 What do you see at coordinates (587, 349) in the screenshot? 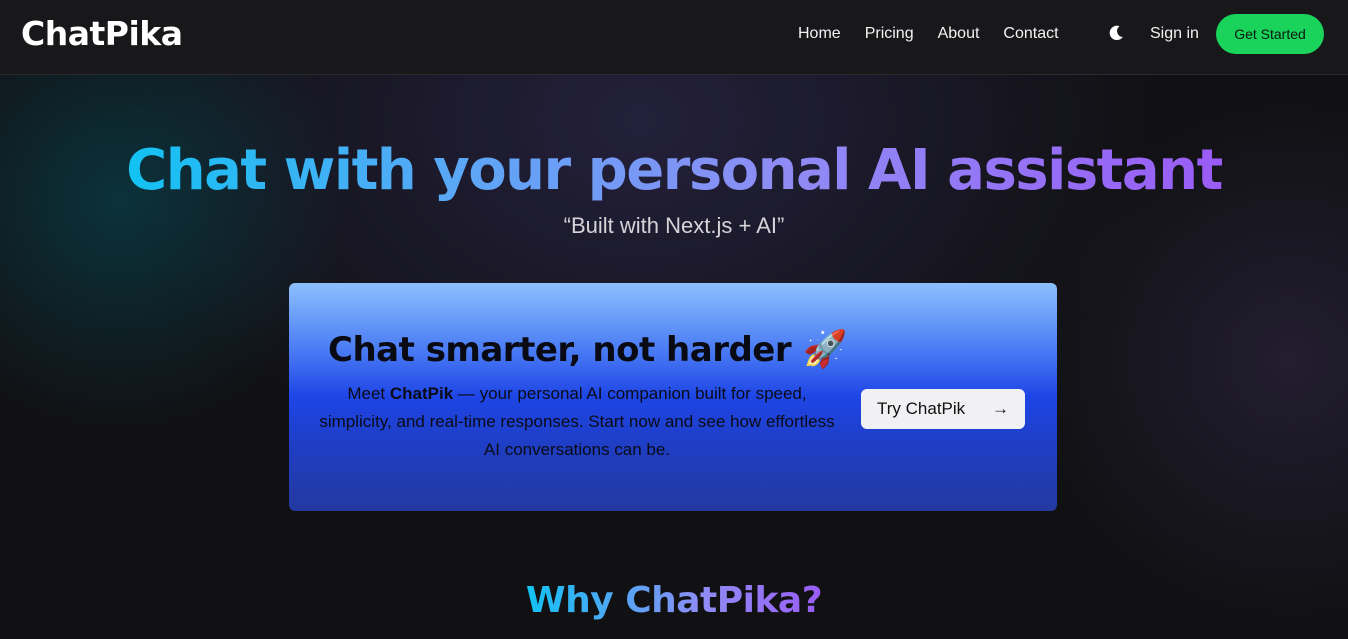
I see `card-title: Chat smarter, not harder 🚀` at bounding box center [587, 349].